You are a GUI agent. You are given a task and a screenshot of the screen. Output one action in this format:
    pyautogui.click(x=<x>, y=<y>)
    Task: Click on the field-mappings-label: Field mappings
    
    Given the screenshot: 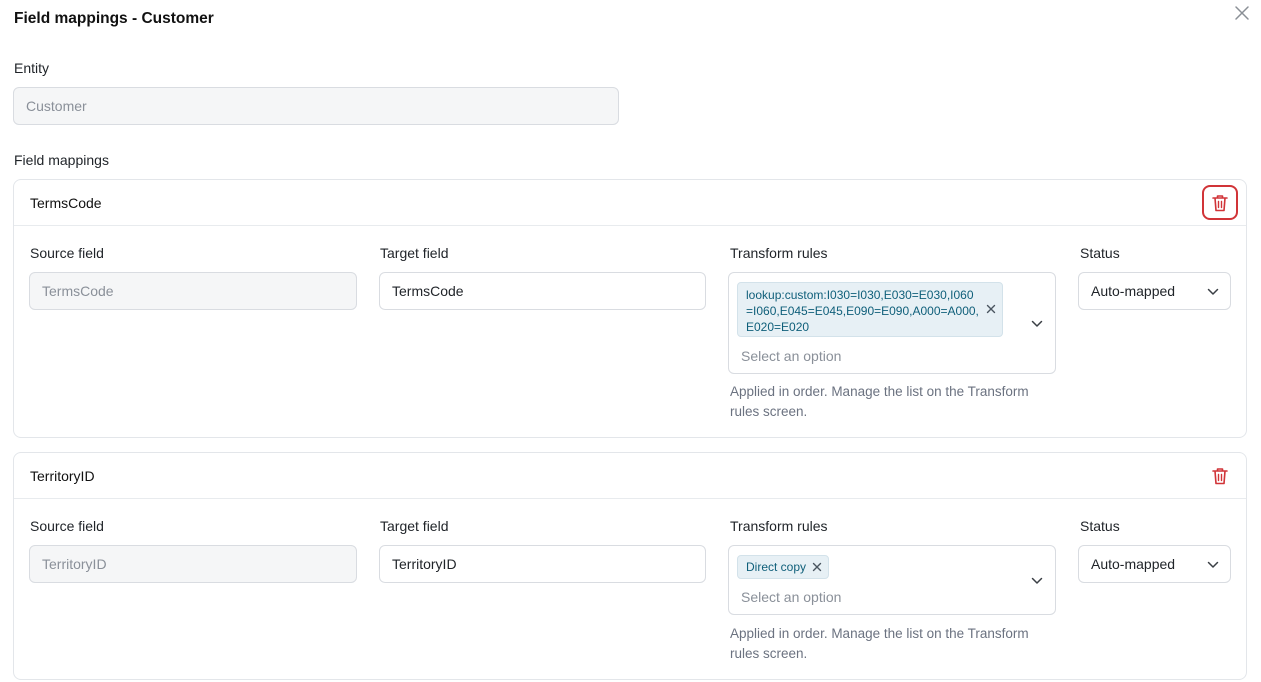 What is the action you would take?
    pyautogui.click(x=61, y=160)
    